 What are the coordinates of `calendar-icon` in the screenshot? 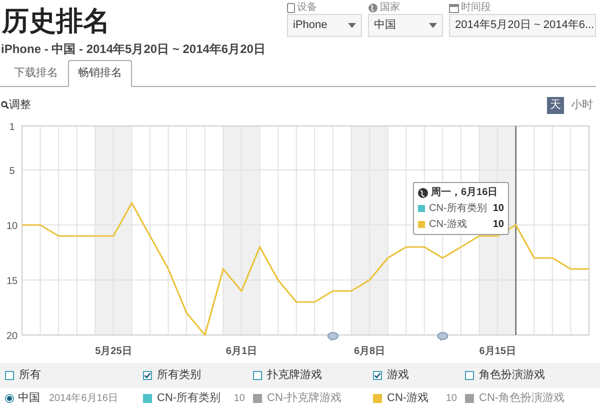 It's located at (454, 8).